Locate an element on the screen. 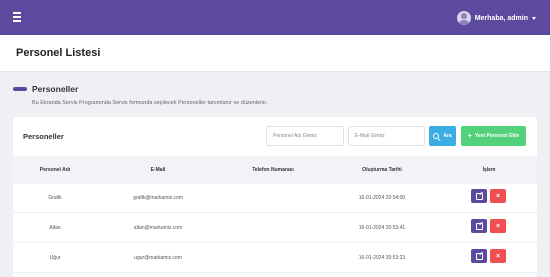  top-navbar: Merhaba, admin is located at coordinates (275, 17).